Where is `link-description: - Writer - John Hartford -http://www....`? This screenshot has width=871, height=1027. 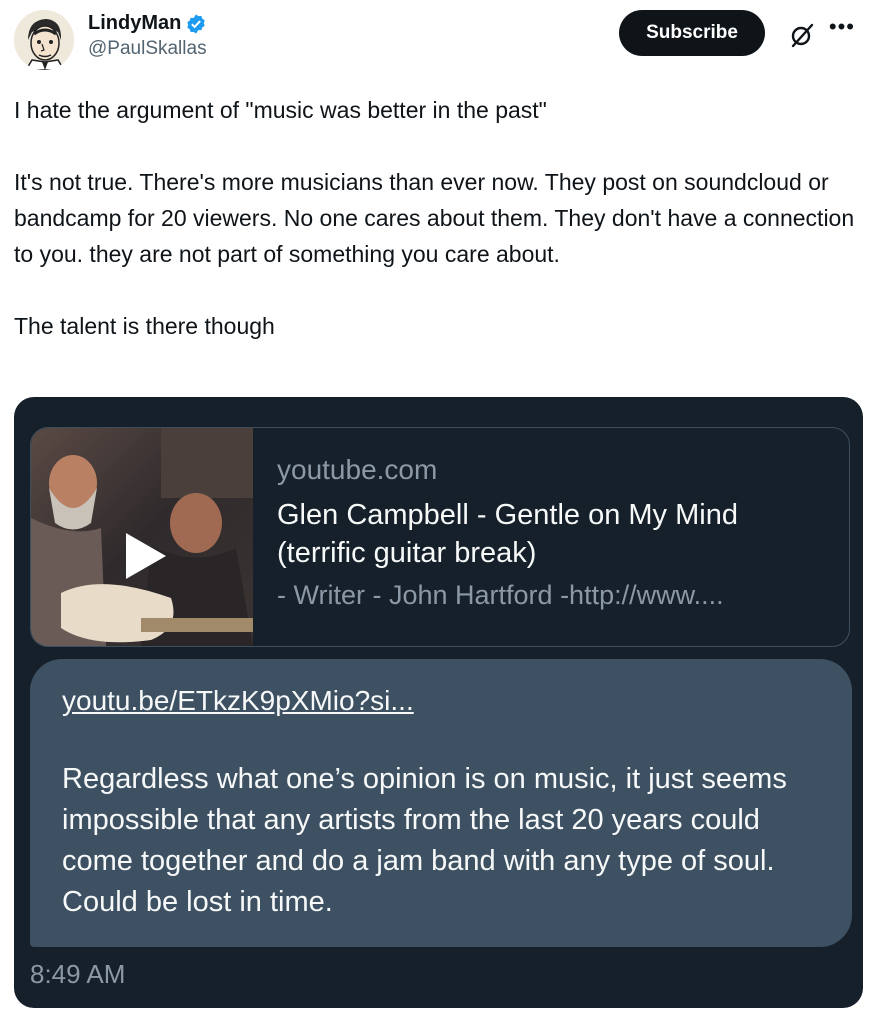
link-description: - Writer - John Hartford -http://www.... is located at coordinates (500, 595).